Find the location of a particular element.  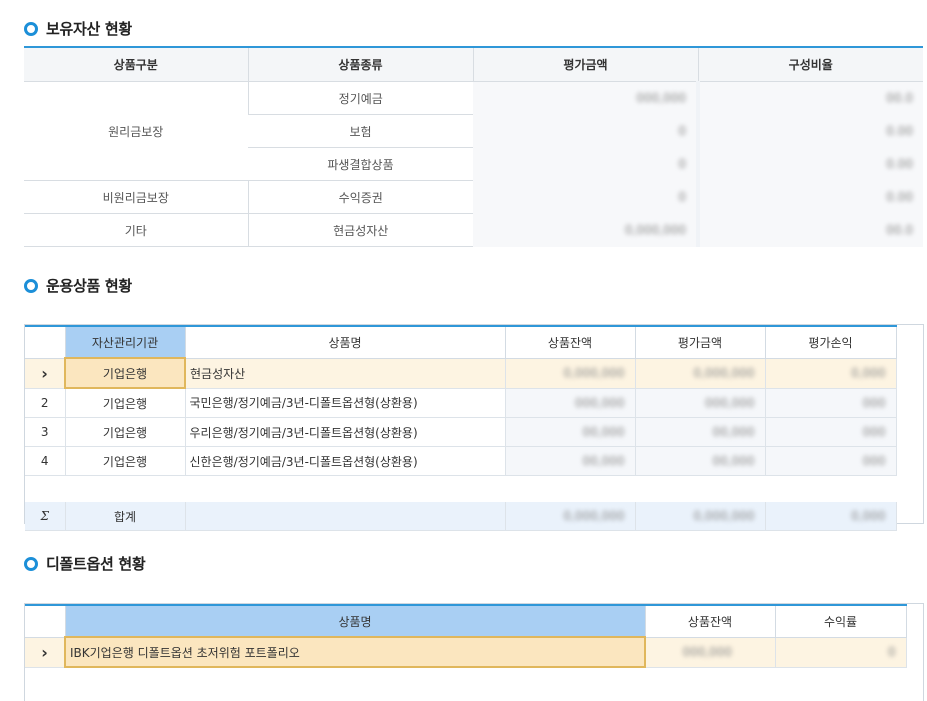

eval-cell: 000,000 is located at coordinates (700, 403).